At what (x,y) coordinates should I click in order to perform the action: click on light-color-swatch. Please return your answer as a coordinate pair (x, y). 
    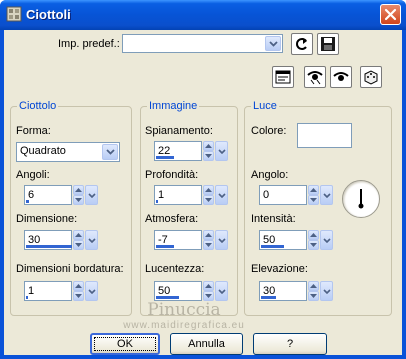
    Looking at the image, I should click on (324, 135).